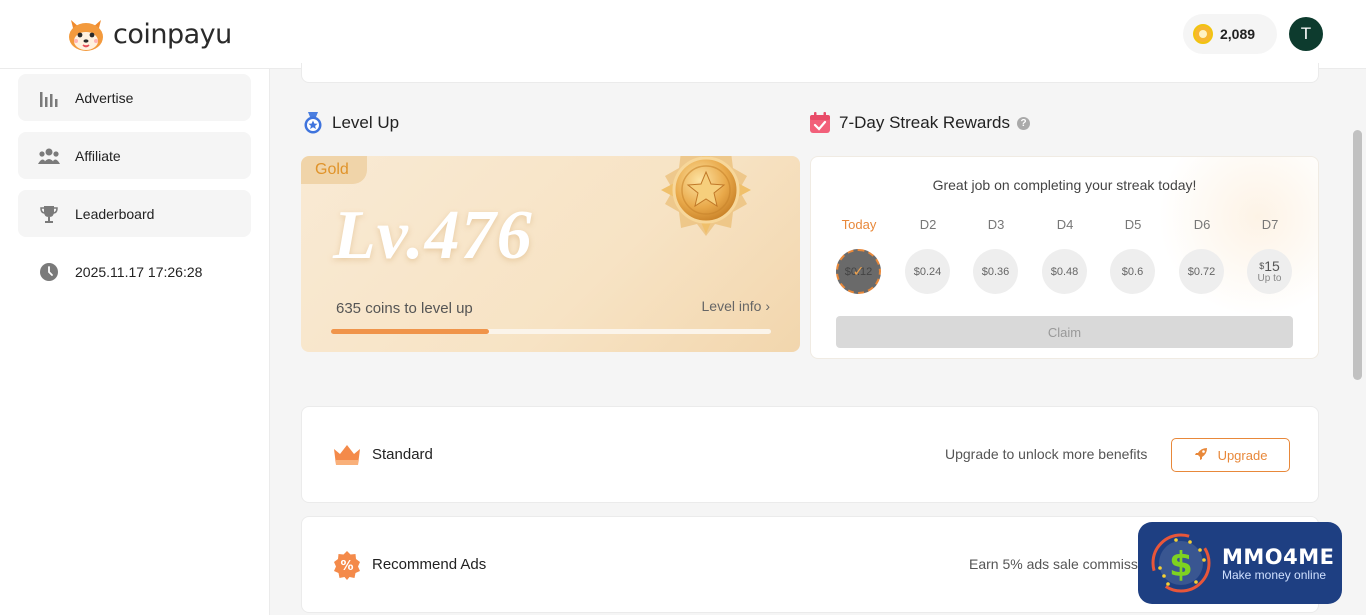 The width and height of the screenshot is (1366, 615). I want to click on day-reward: $15 Up to, so click(1269, 271).